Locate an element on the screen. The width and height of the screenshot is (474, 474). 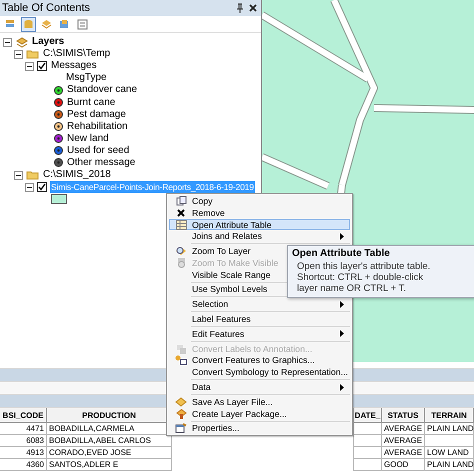
copy-icon is located at coordinates (181, 201).